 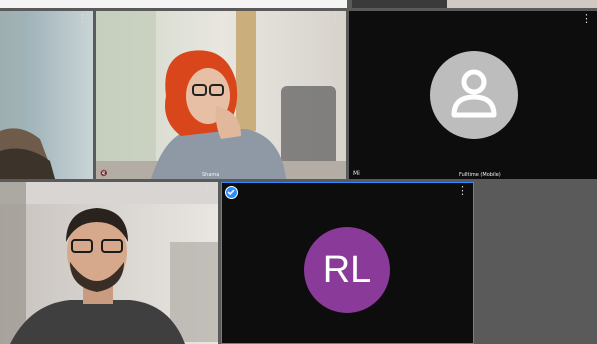 What do you see at coordinates (347, 270) in the screenshot?
I see `avatar: RL` at bounding box center [347, 270].